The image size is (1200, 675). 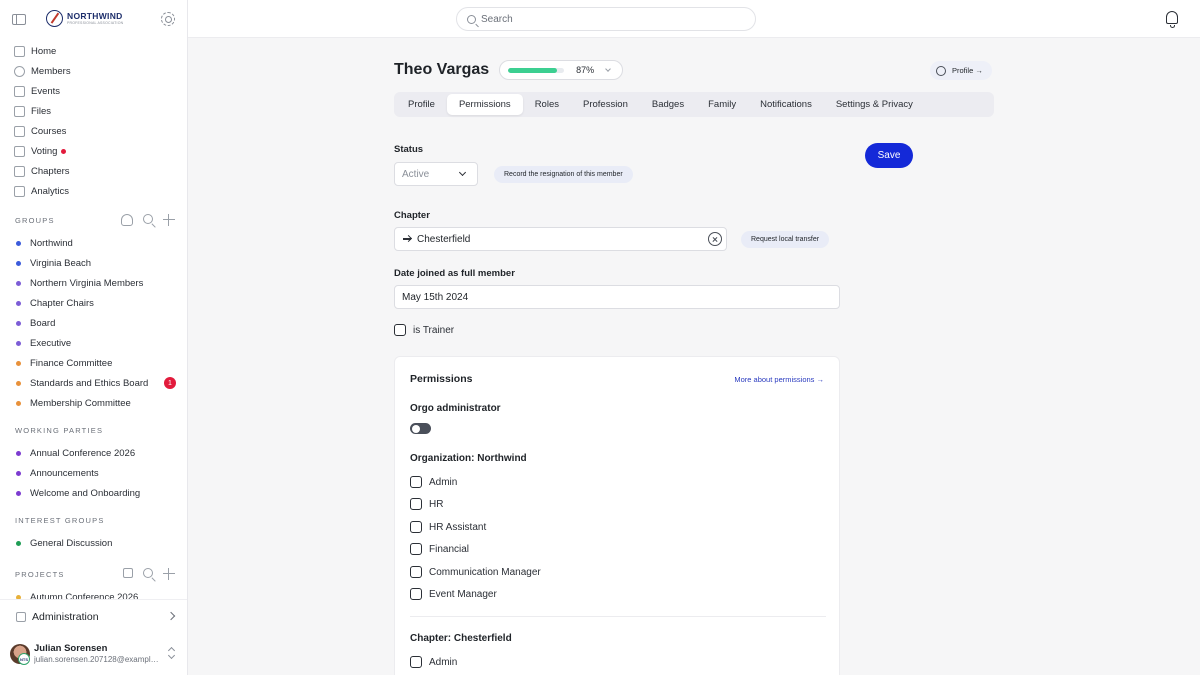 What do you see at coordinates (786, 104) in the screenshot?
I see `tab-notifications: Notifications` at bounding box center [786, 104].